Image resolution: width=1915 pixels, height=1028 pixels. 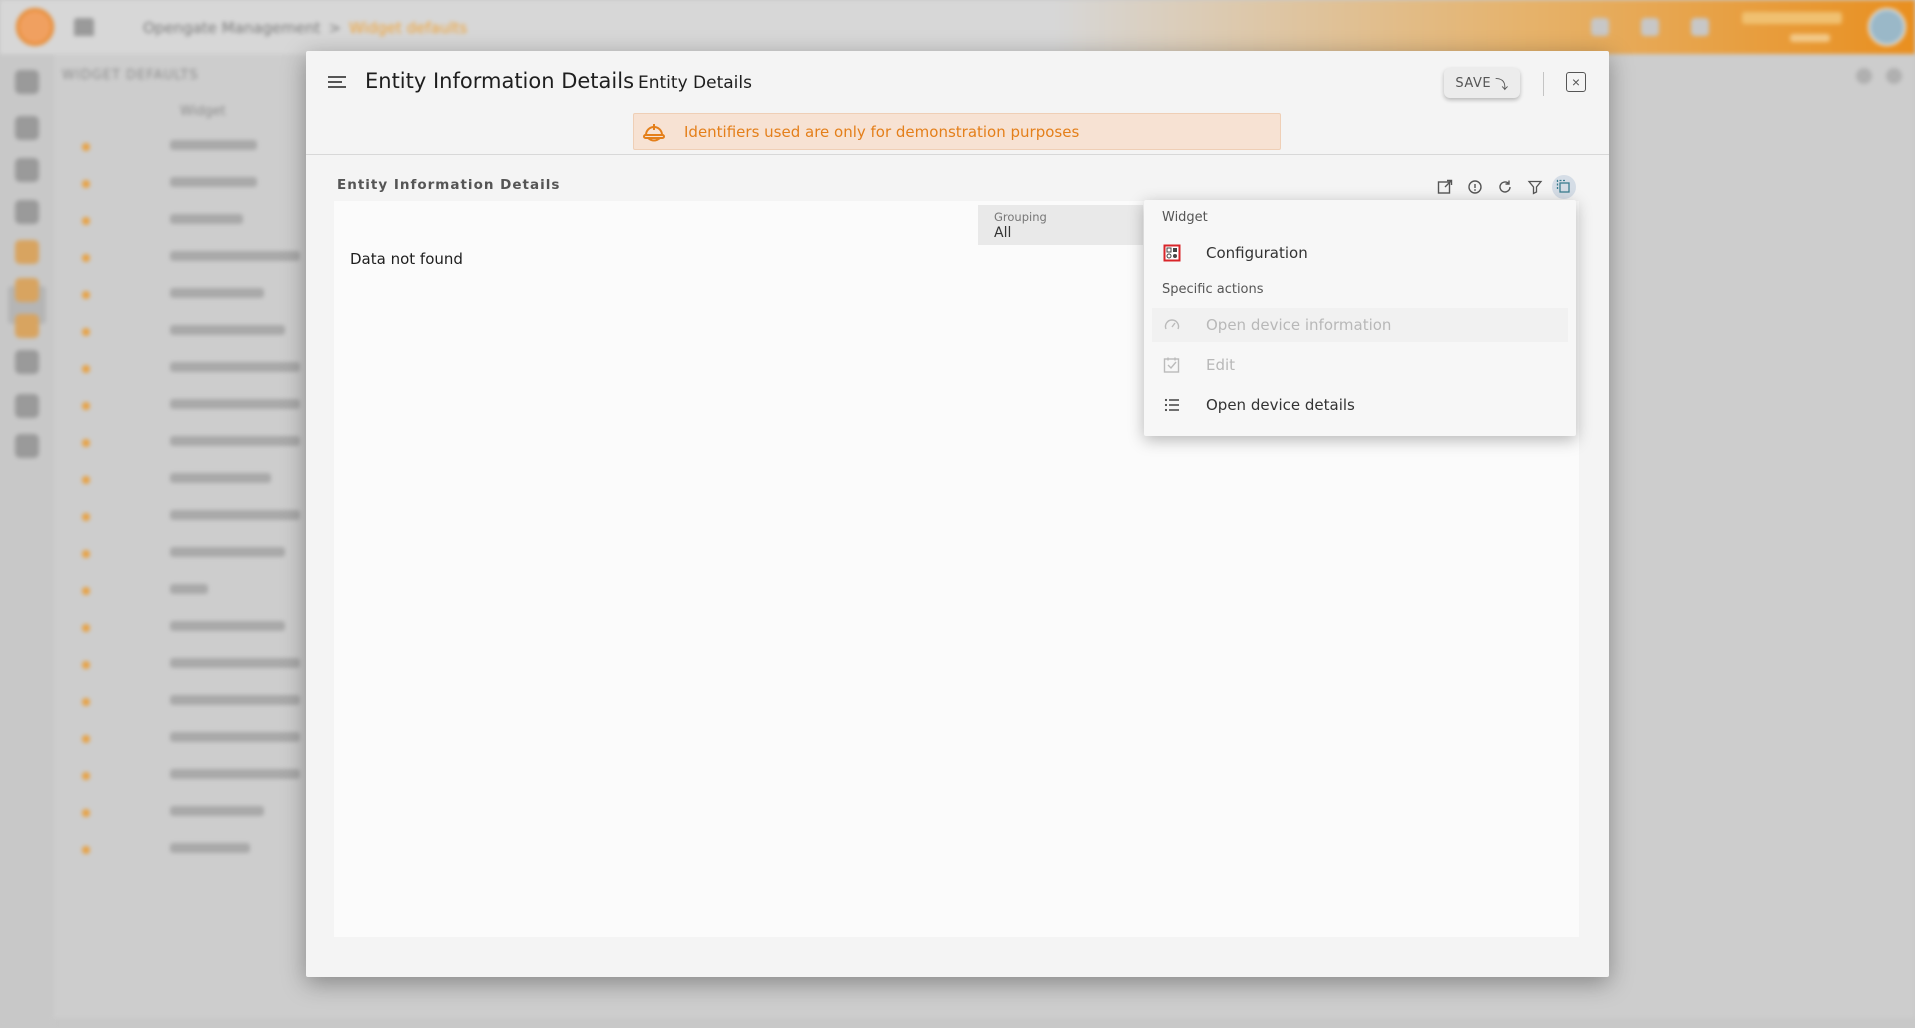 I want to click on breadcrumb-current: Widget defaults, so click(x=408, y=28).